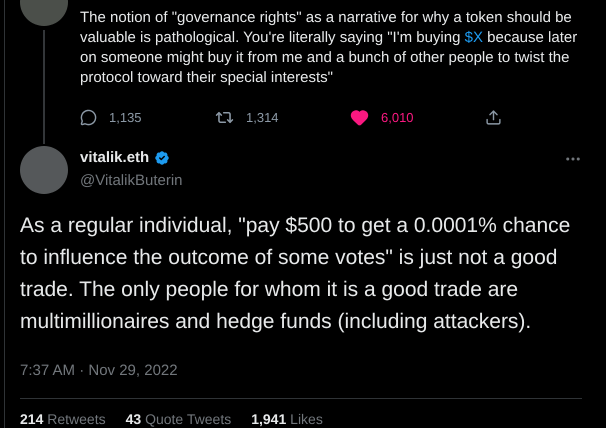 The height and width of the screenshot is (428, 606). What do you see at coordinates (287, 418) in the screenshot?
I see `stat-link: 1,941 Likes` at bounding box center [287, 418].